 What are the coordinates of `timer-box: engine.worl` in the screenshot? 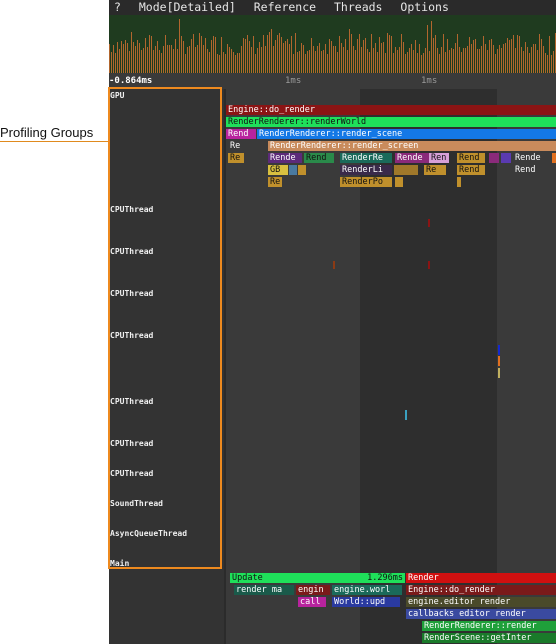 It's located at (367, 590).